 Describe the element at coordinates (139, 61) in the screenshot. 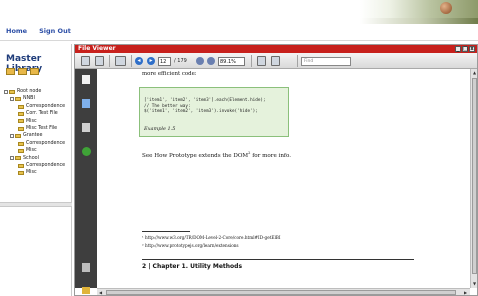

I see `previous-page-icon: ◂` at that location.